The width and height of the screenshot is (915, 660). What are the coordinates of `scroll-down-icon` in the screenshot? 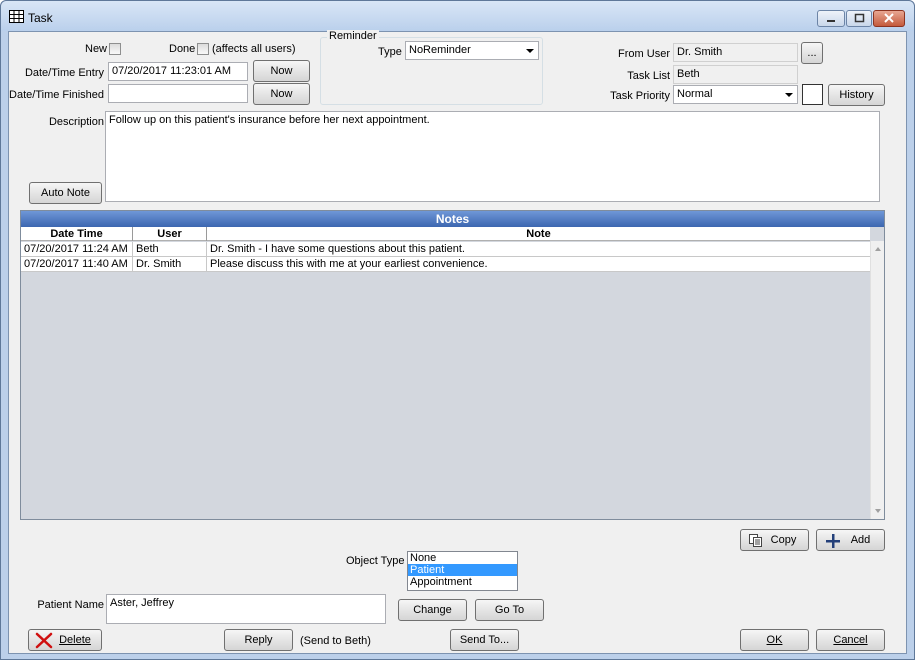 It's located at (878, 511).